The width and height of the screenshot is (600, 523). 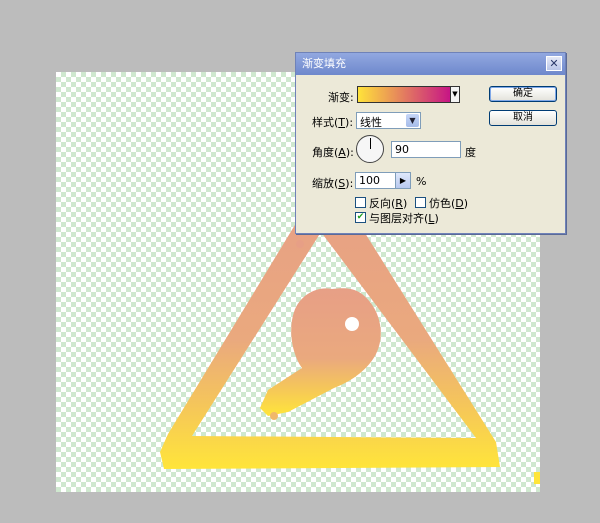 I want to click on align-with-layer-checkbox: ✔, so click(x=360, y=217).